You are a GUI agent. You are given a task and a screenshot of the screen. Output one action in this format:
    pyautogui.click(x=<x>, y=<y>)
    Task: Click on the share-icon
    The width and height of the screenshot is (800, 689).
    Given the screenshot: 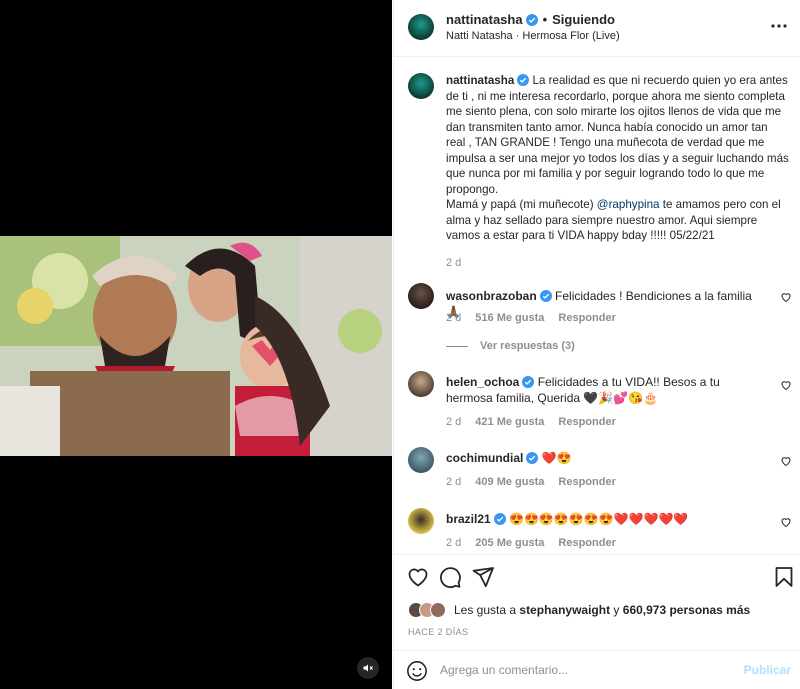 What is the action you would take?
    pyautogui.click(x=483, y=577)
    